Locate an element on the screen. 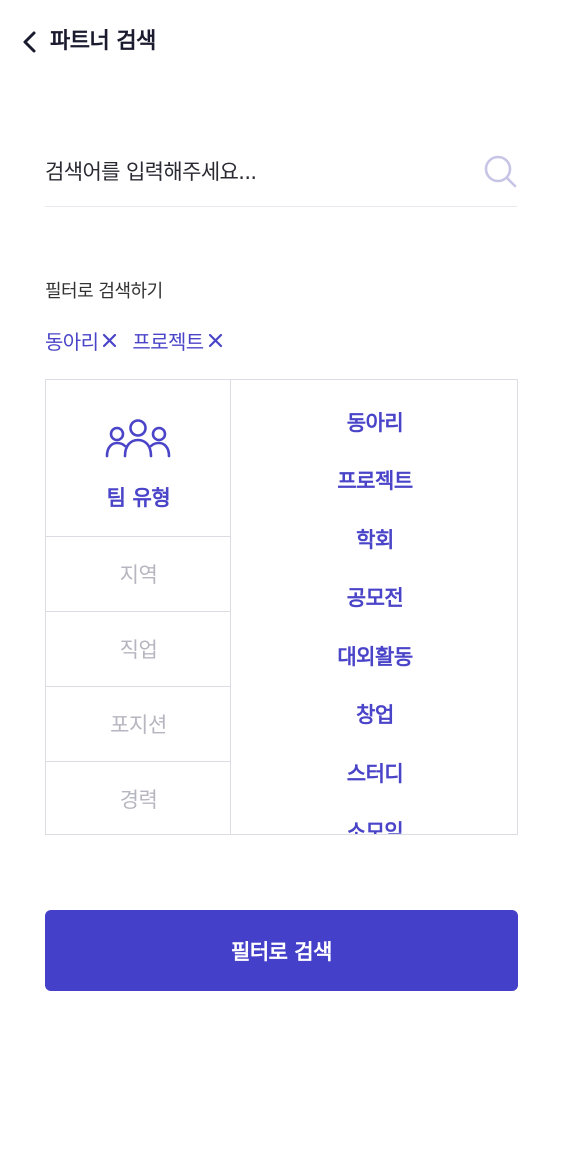 The width and height of the screenshot is (563, 1171). category-team-type: 팀 유형 is located at coordinates (138, 458).